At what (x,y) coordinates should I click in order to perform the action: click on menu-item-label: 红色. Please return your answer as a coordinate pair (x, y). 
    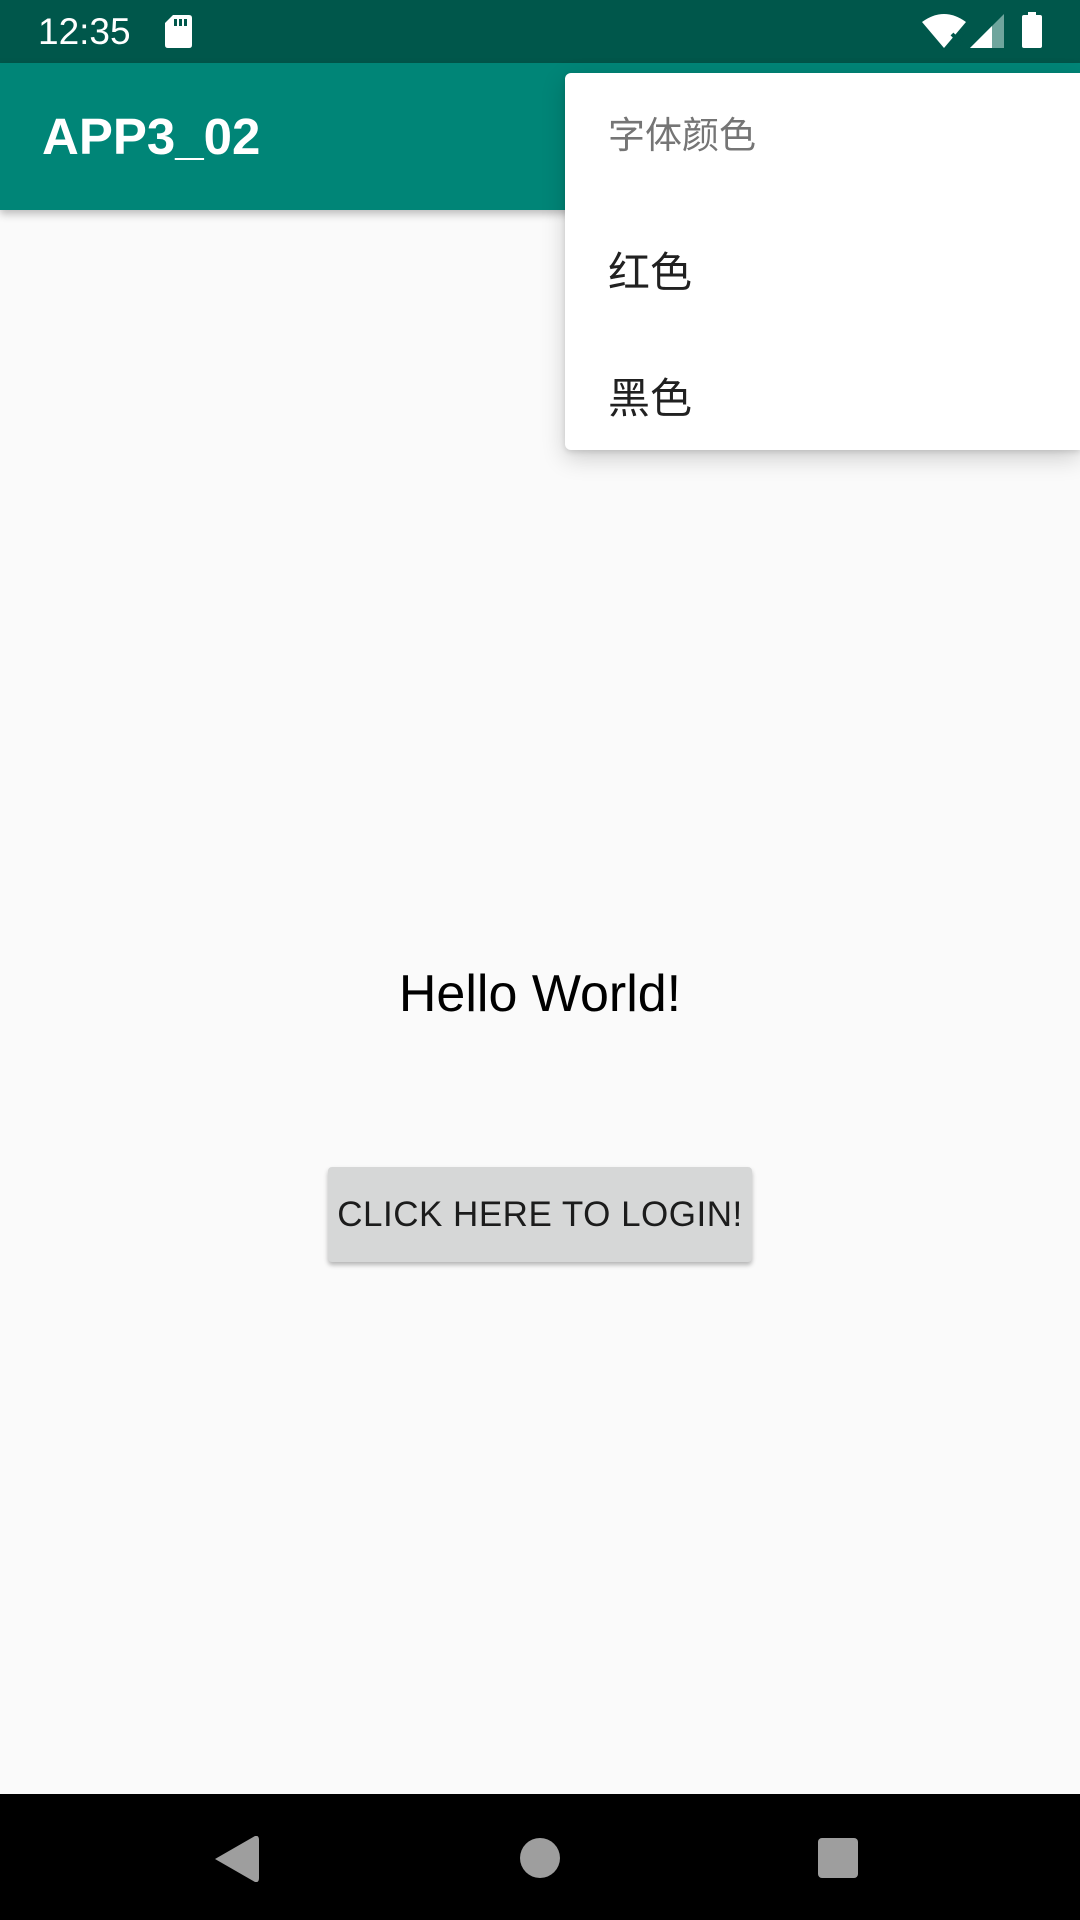
    Looking at the image, I should click on (650, 272).